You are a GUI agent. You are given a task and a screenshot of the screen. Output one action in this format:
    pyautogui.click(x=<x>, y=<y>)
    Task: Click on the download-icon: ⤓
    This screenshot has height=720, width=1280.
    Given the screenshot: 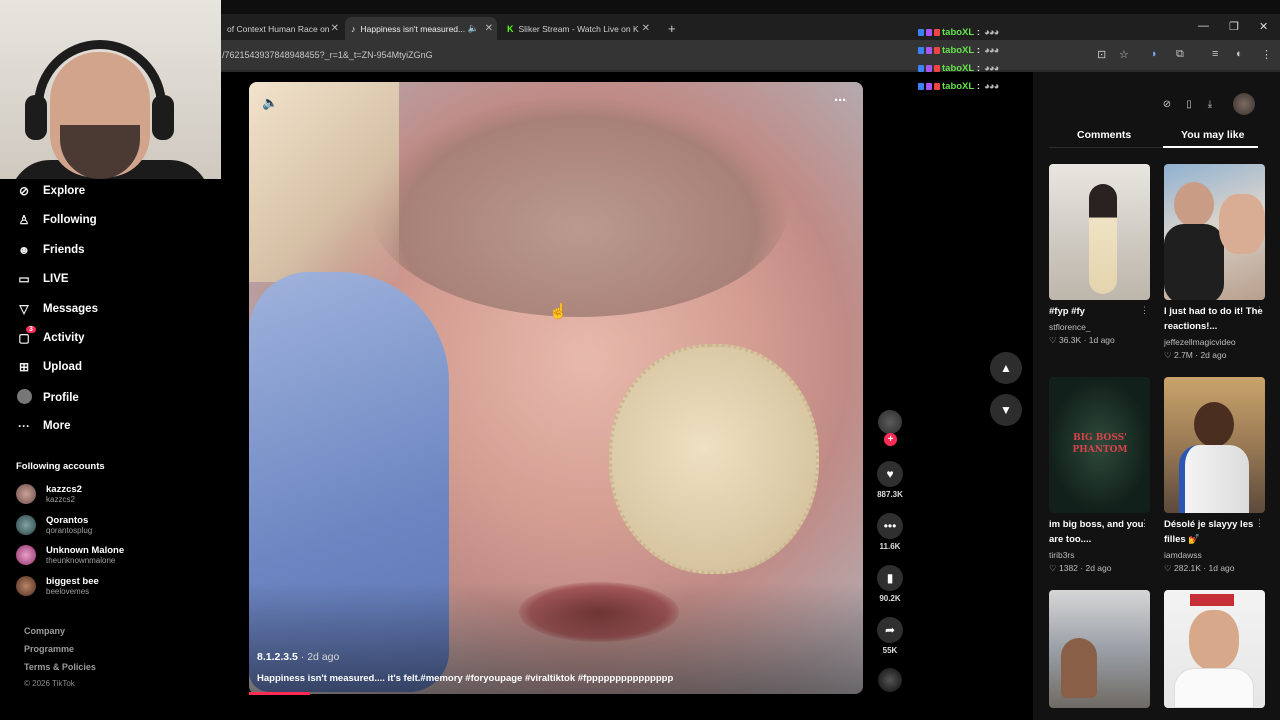 What is the action you would take?
    pyautogui.click(x=1210, y=104)
    